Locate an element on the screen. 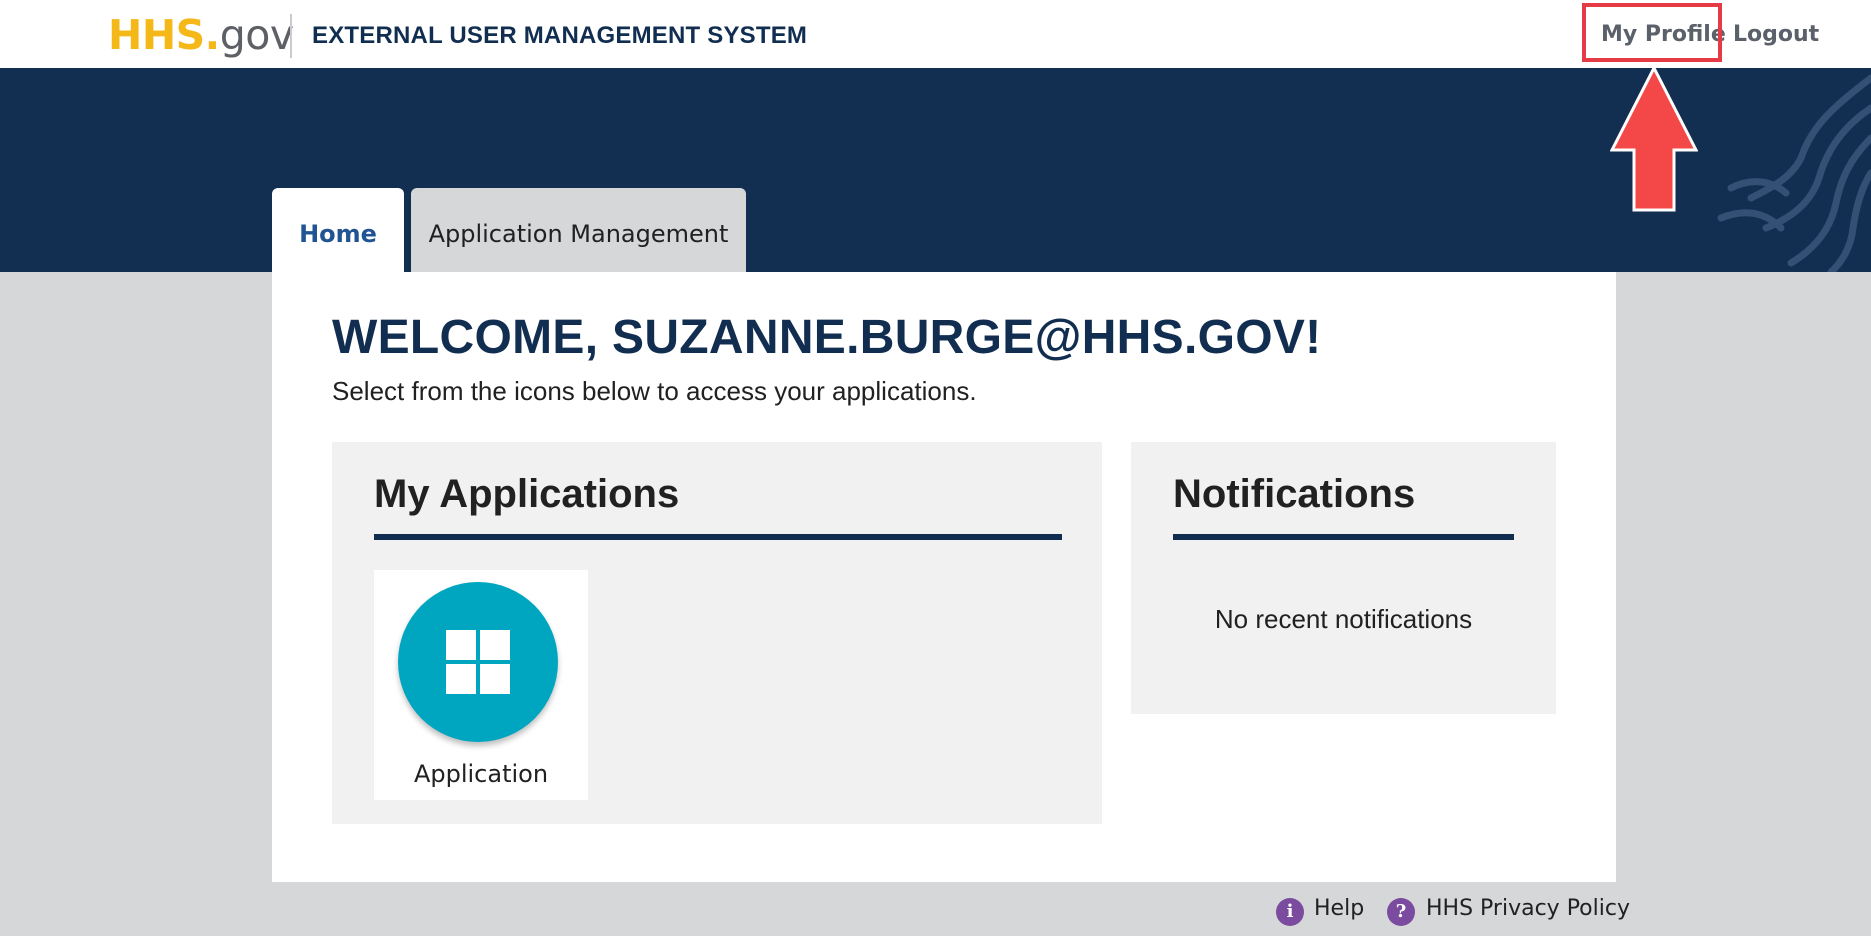 This screenshot has height=936, width=1871. my-applications-heading: My Applications is located at coordinates (527, 494).